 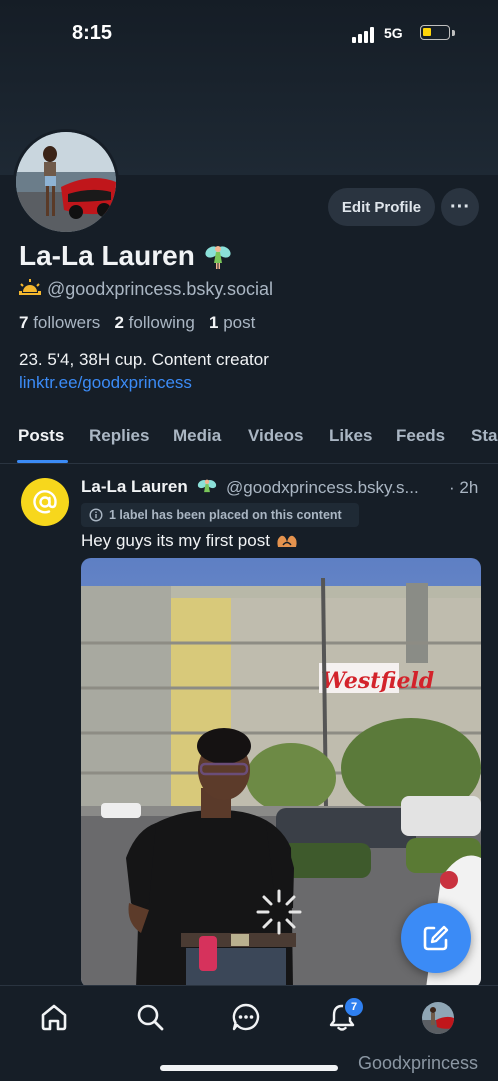 What do you see at coordinates (197, 436) in the screenshot?
I see `tab-media: Media` at bounding box center [197, 436].